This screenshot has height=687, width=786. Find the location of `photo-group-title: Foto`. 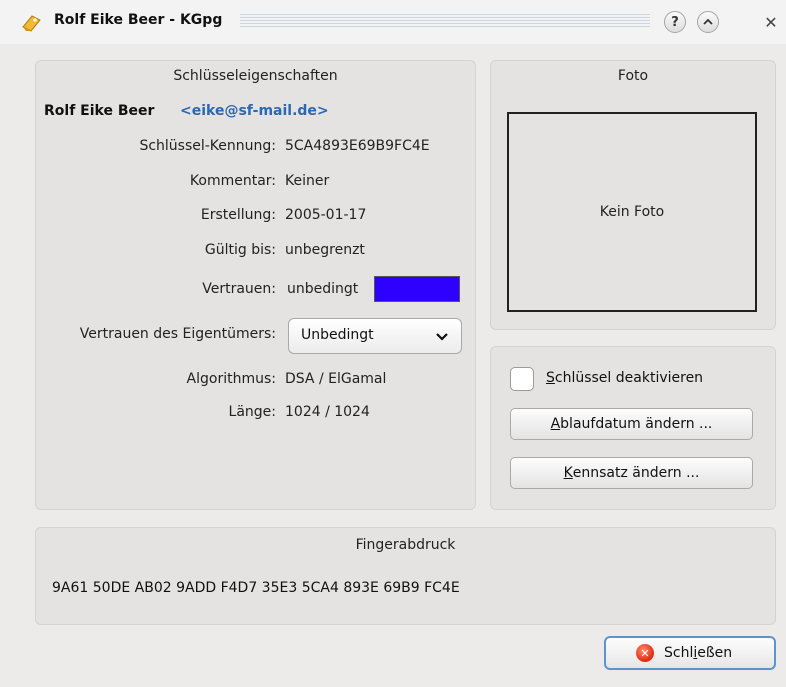

photo-group-title: Foto is located at coordinates (633, 76).